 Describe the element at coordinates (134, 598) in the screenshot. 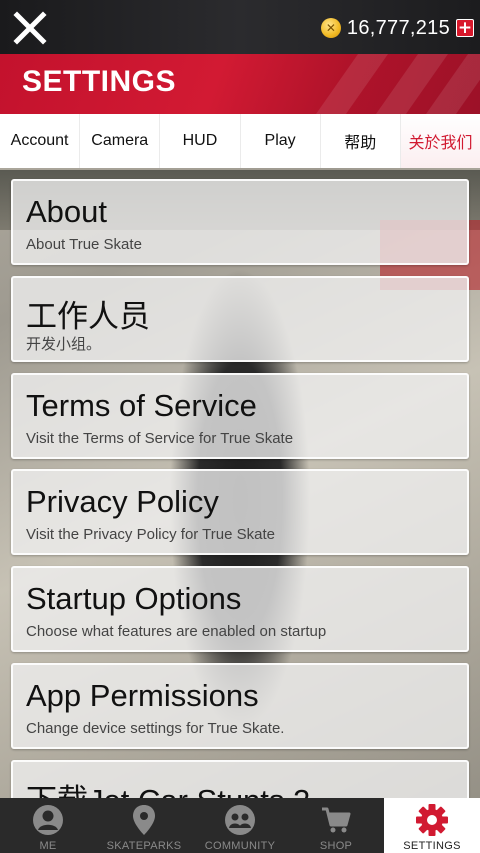

I see `list-item-title: Startup Options` at that location.